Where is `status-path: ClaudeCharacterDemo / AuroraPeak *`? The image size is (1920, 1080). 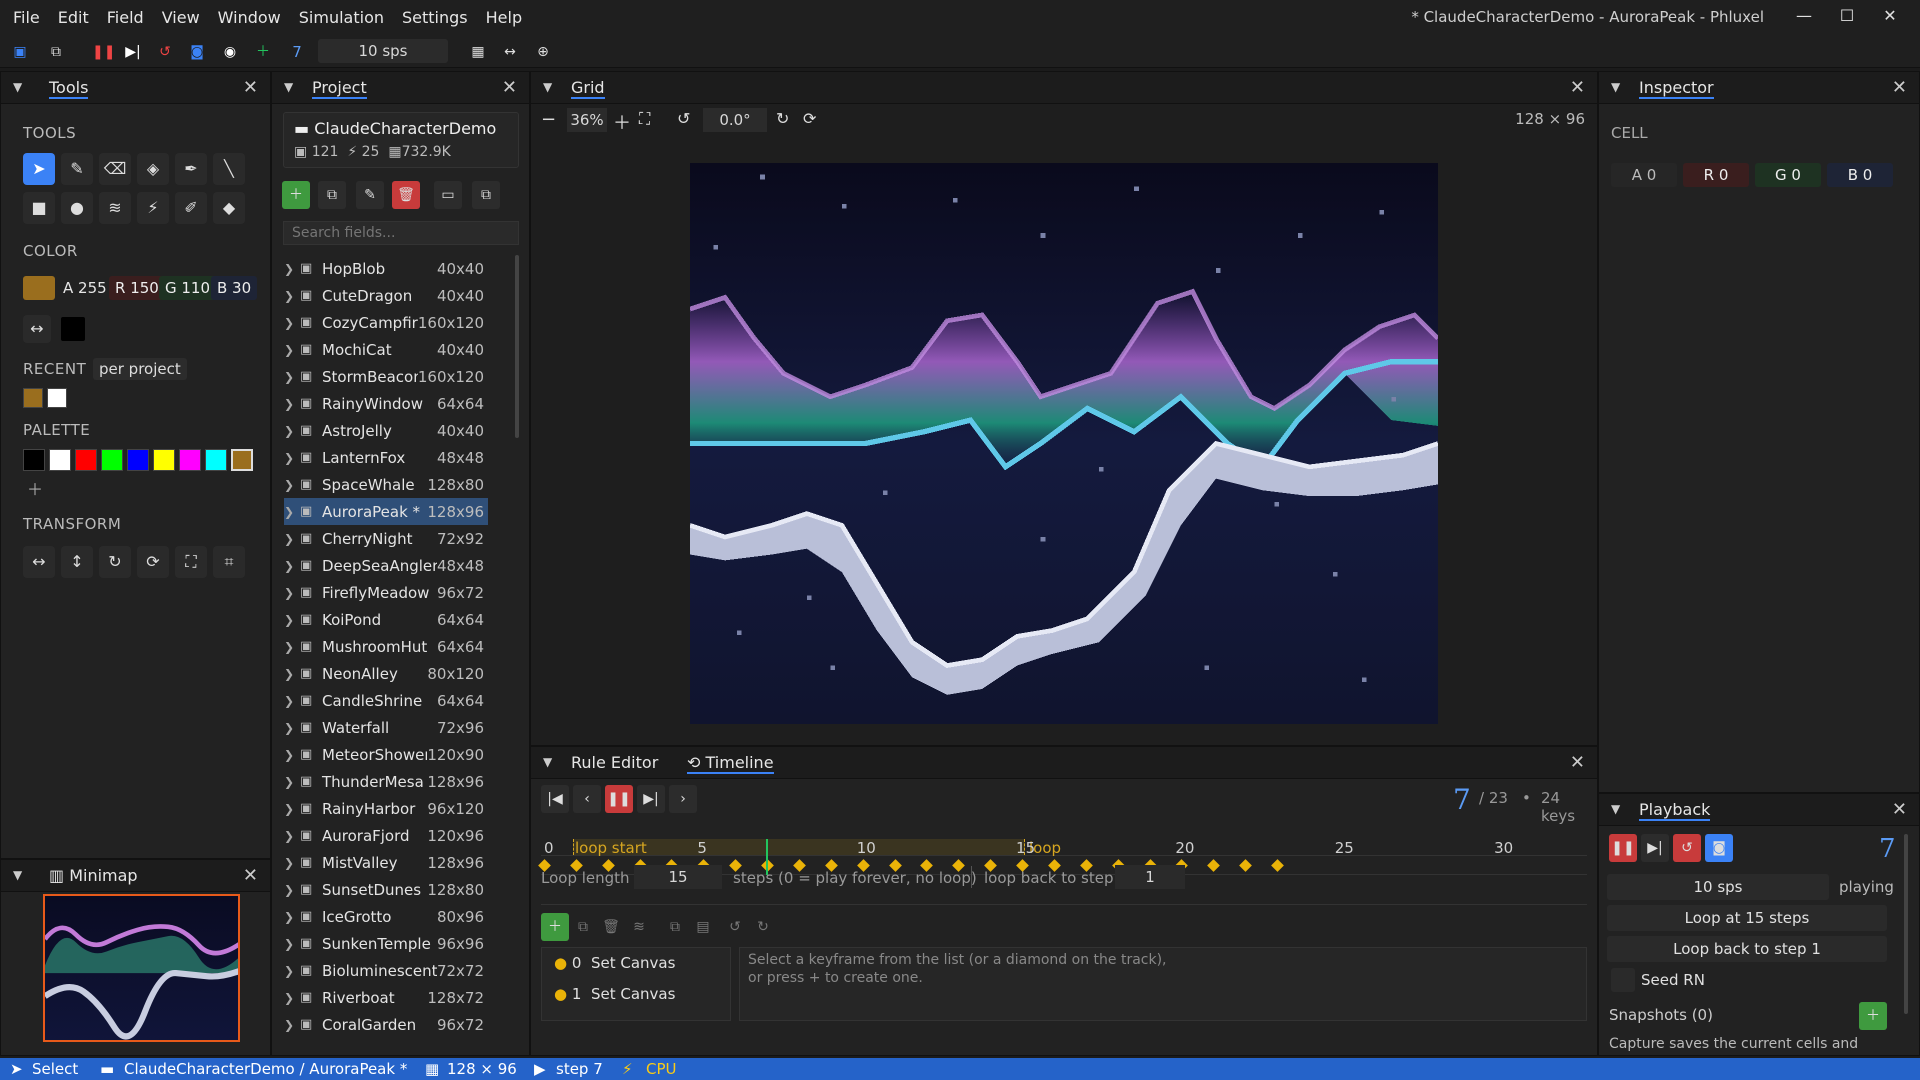
status-path: ClaudeCharacterDemo / AuroraPeak * is located at coordinates (265, 1069).